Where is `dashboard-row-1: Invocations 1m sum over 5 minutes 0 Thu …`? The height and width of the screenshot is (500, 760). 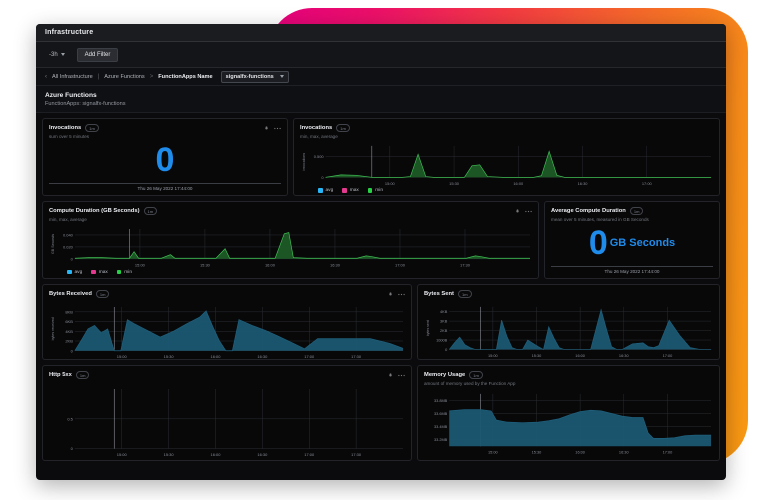 dashboard-row-1: Invocations 1m sum over 5 minutes 0 Thu … is located at coordinates (381, 157).